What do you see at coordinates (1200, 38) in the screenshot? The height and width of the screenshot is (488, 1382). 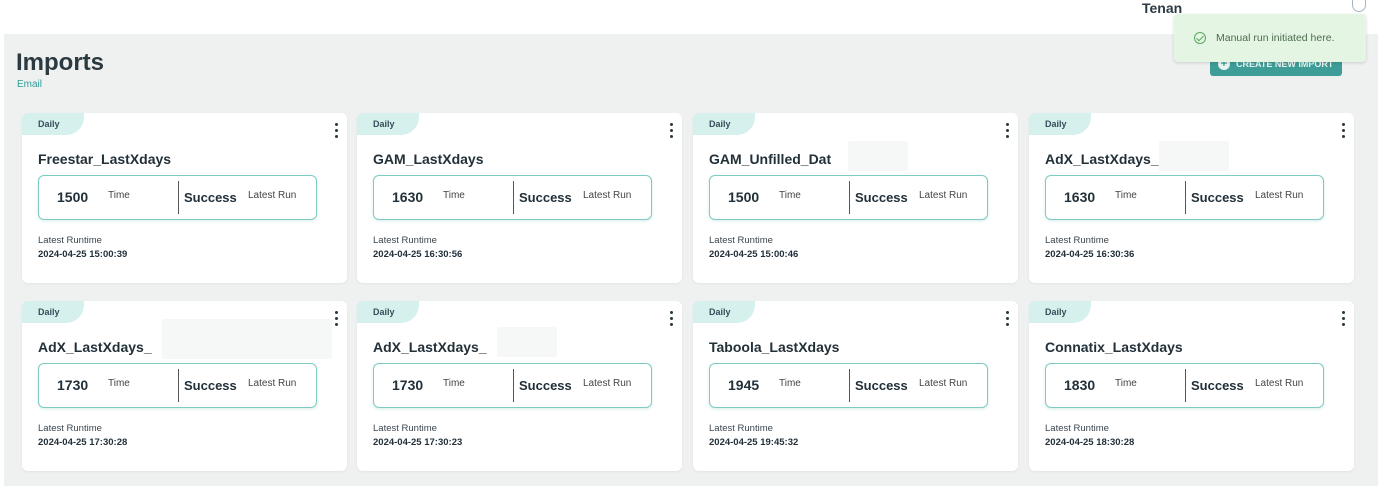 I see `check-circle-icon` at bounding box center [1200, 38].